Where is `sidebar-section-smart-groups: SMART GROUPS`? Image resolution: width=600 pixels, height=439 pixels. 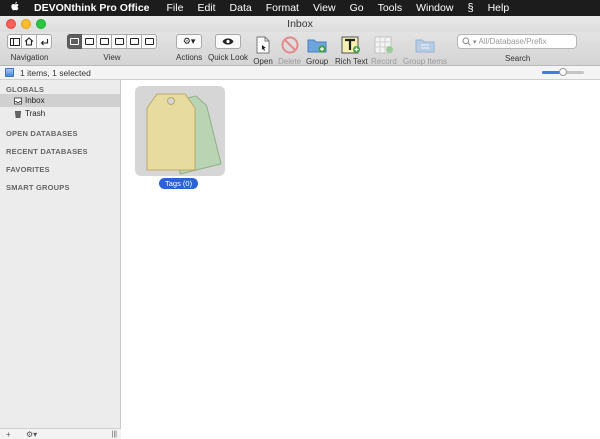 sidebar-section-smart-groups: SMART GROUPS is located at coordinates (60, 187).